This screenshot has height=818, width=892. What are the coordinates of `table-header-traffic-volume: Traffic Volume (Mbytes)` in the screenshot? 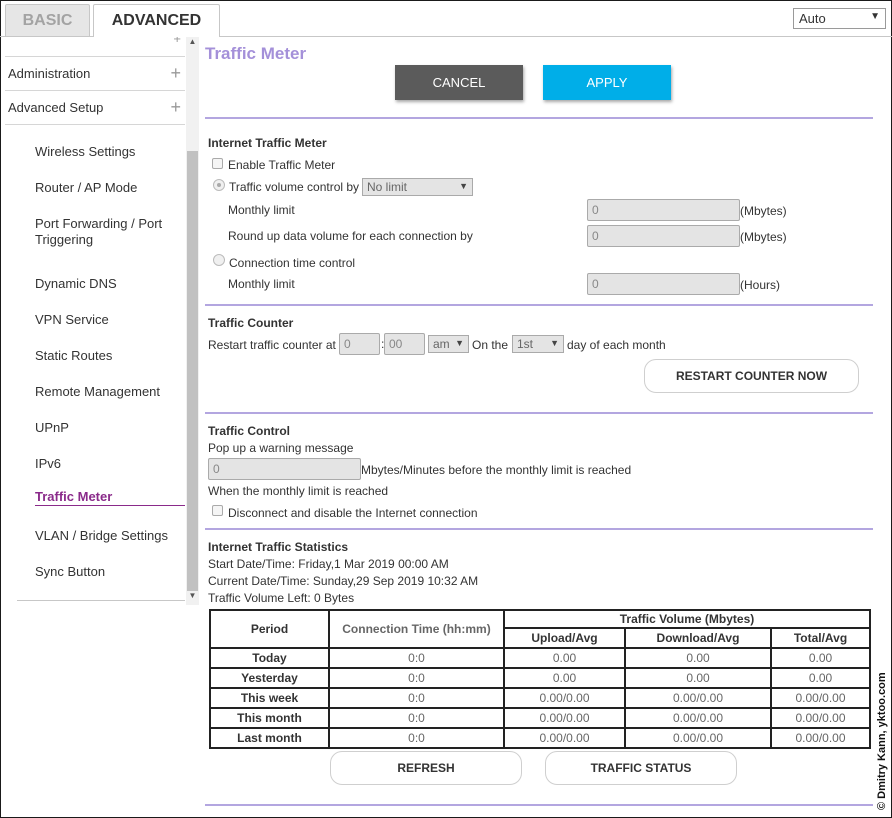 It's located at (687, 619).